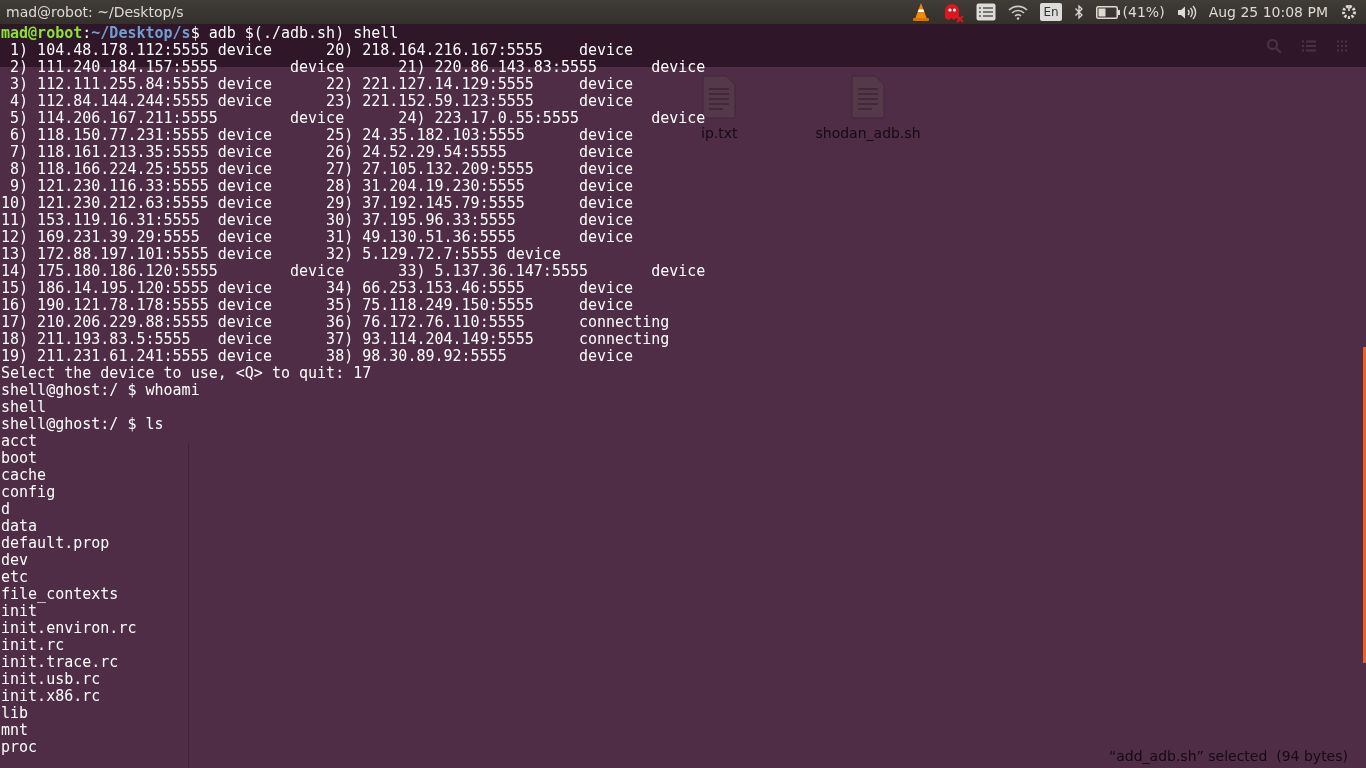 This screenshot has height=768, width=1366. Describe the element at coordinates (321, 101) in the screenshot. I see `terminal-line: 4) 112.84.144.244:5555 device 23) 221.152.59.123:5555 device` at that location.